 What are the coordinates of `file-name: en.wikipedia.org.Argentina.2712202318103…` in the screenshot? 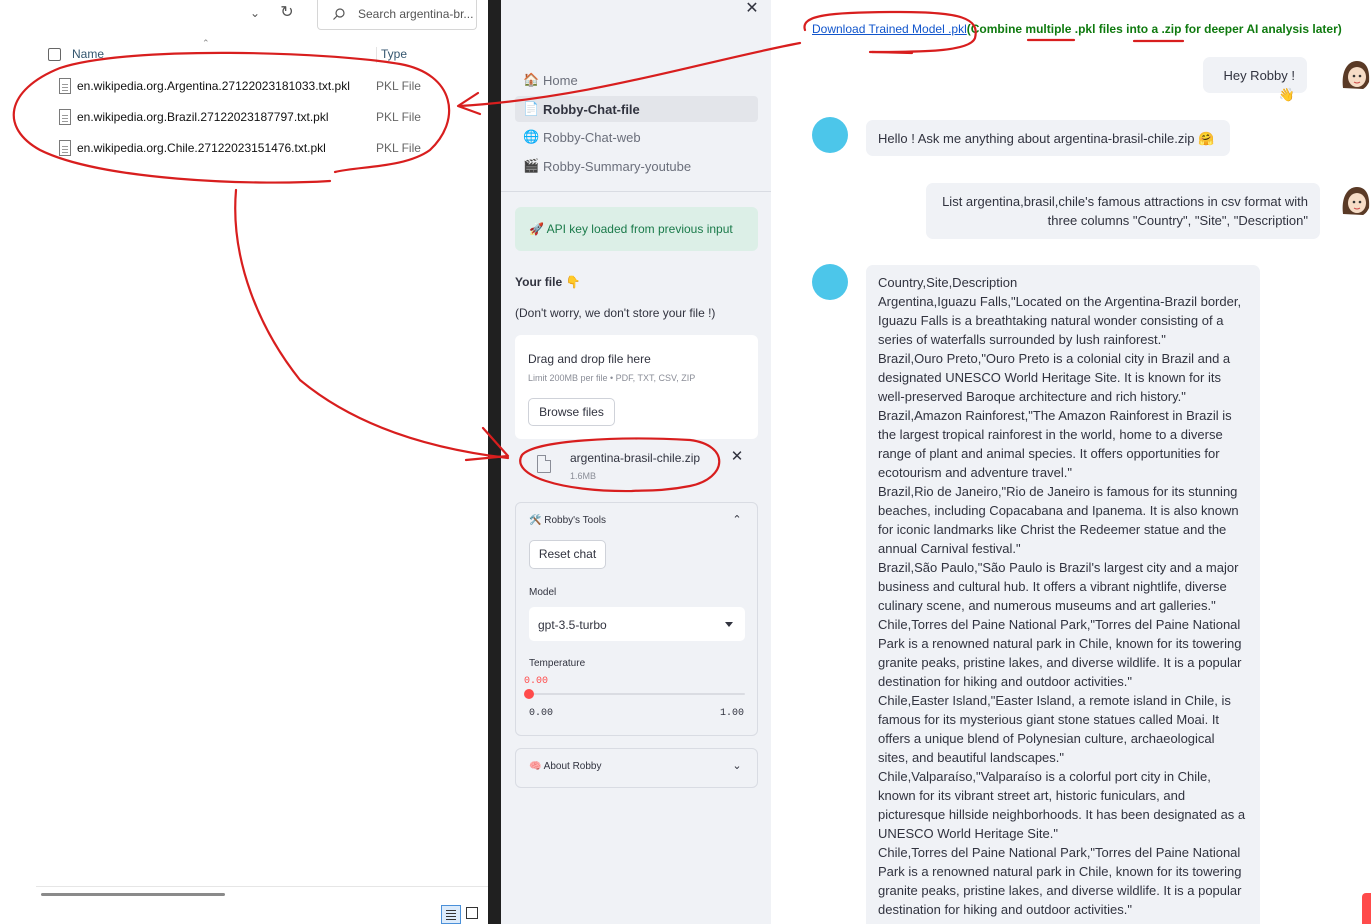 It's located at (213, 86).